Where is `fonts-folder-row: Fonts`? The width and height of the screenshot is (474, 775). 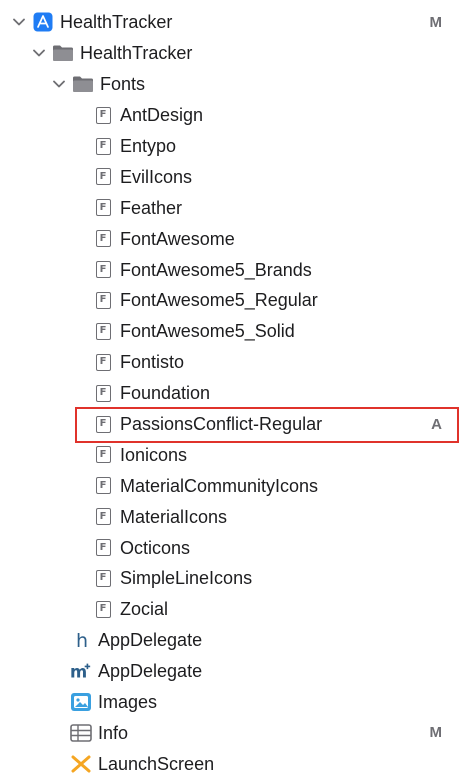
fonts-folder-row: Fonts is located at coordinates (237, 84).